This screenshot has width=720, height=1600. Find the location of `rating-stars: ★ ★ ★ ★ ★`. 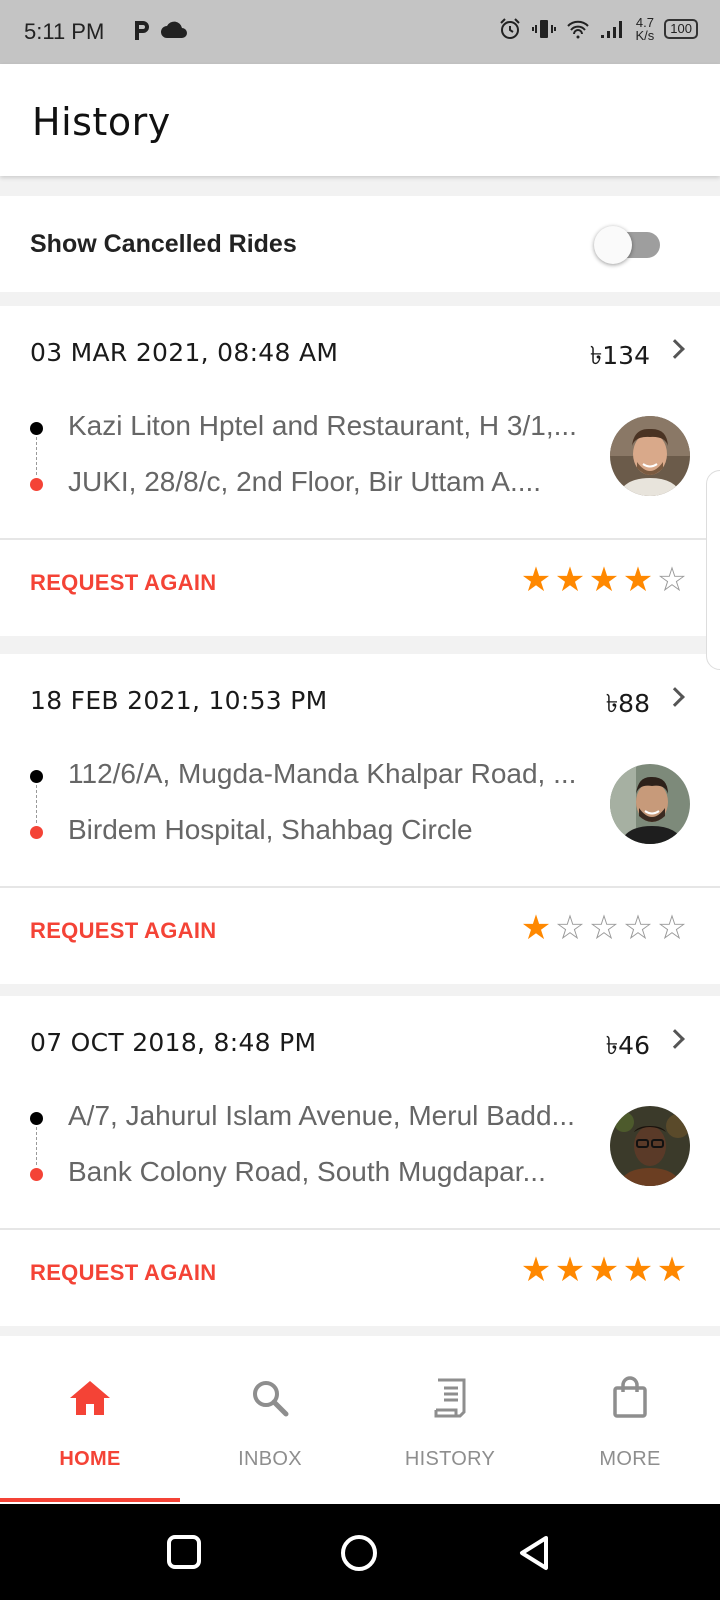

rating-stars: ★ ★ ★ ★ ★ is located at coordinates (604, 1270).